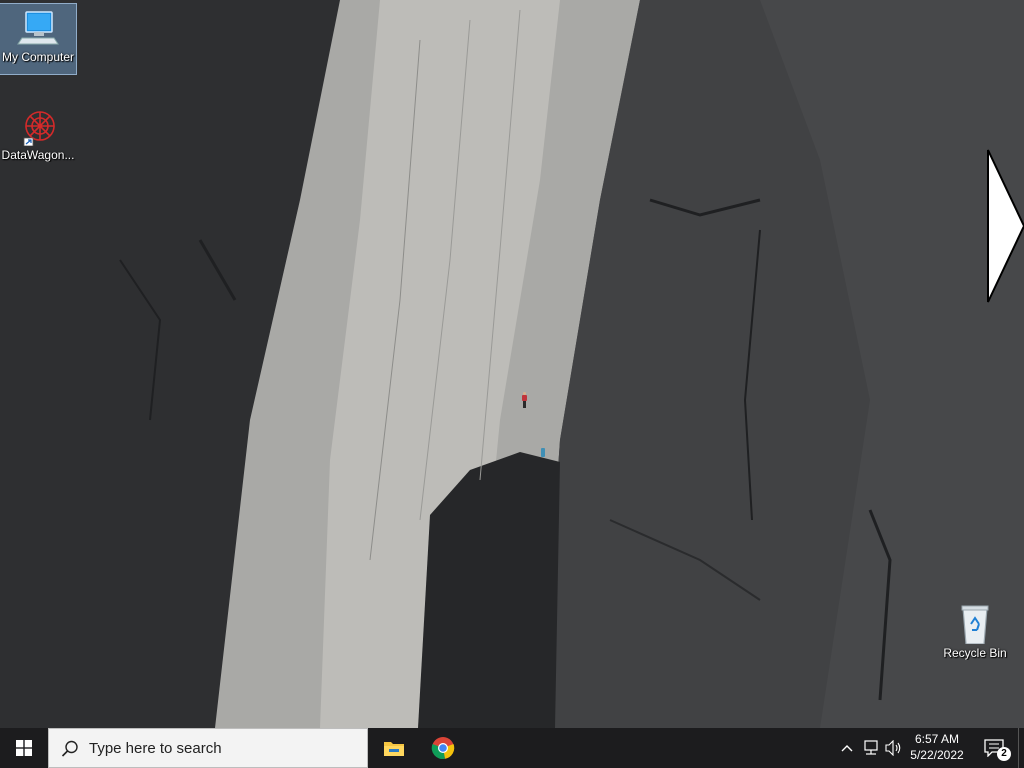 The height and width of the screenshot is (768, 1024). I want to click on volume-button, so click(894, 748).